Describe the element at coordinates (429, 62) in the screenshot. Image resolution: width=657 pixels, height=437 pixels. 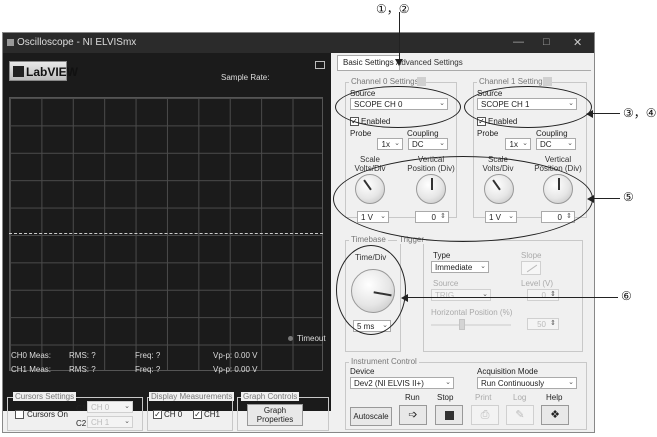
I see `tab-advanced-settings: Advanced Settings` at that location.